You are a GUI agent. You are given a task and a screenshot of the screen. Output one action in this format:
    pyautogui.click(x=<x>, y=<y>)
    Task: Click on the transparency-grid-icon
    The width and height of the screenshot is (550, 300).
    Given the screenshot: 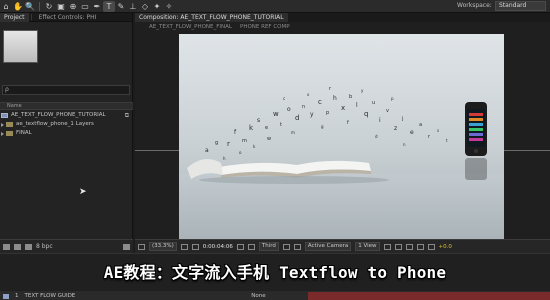 What is the action you would take?
    pyautogui.click(x=297, y=246)
    